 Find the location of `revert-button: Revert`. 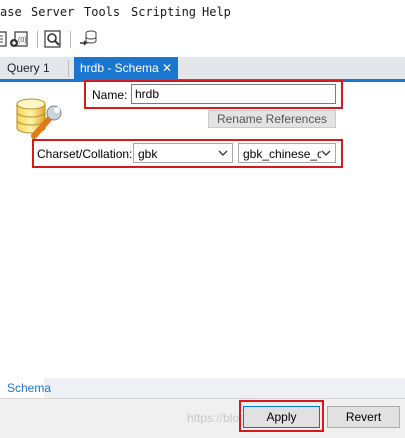

revert-button: Revert is located at coordinates (363, 417).